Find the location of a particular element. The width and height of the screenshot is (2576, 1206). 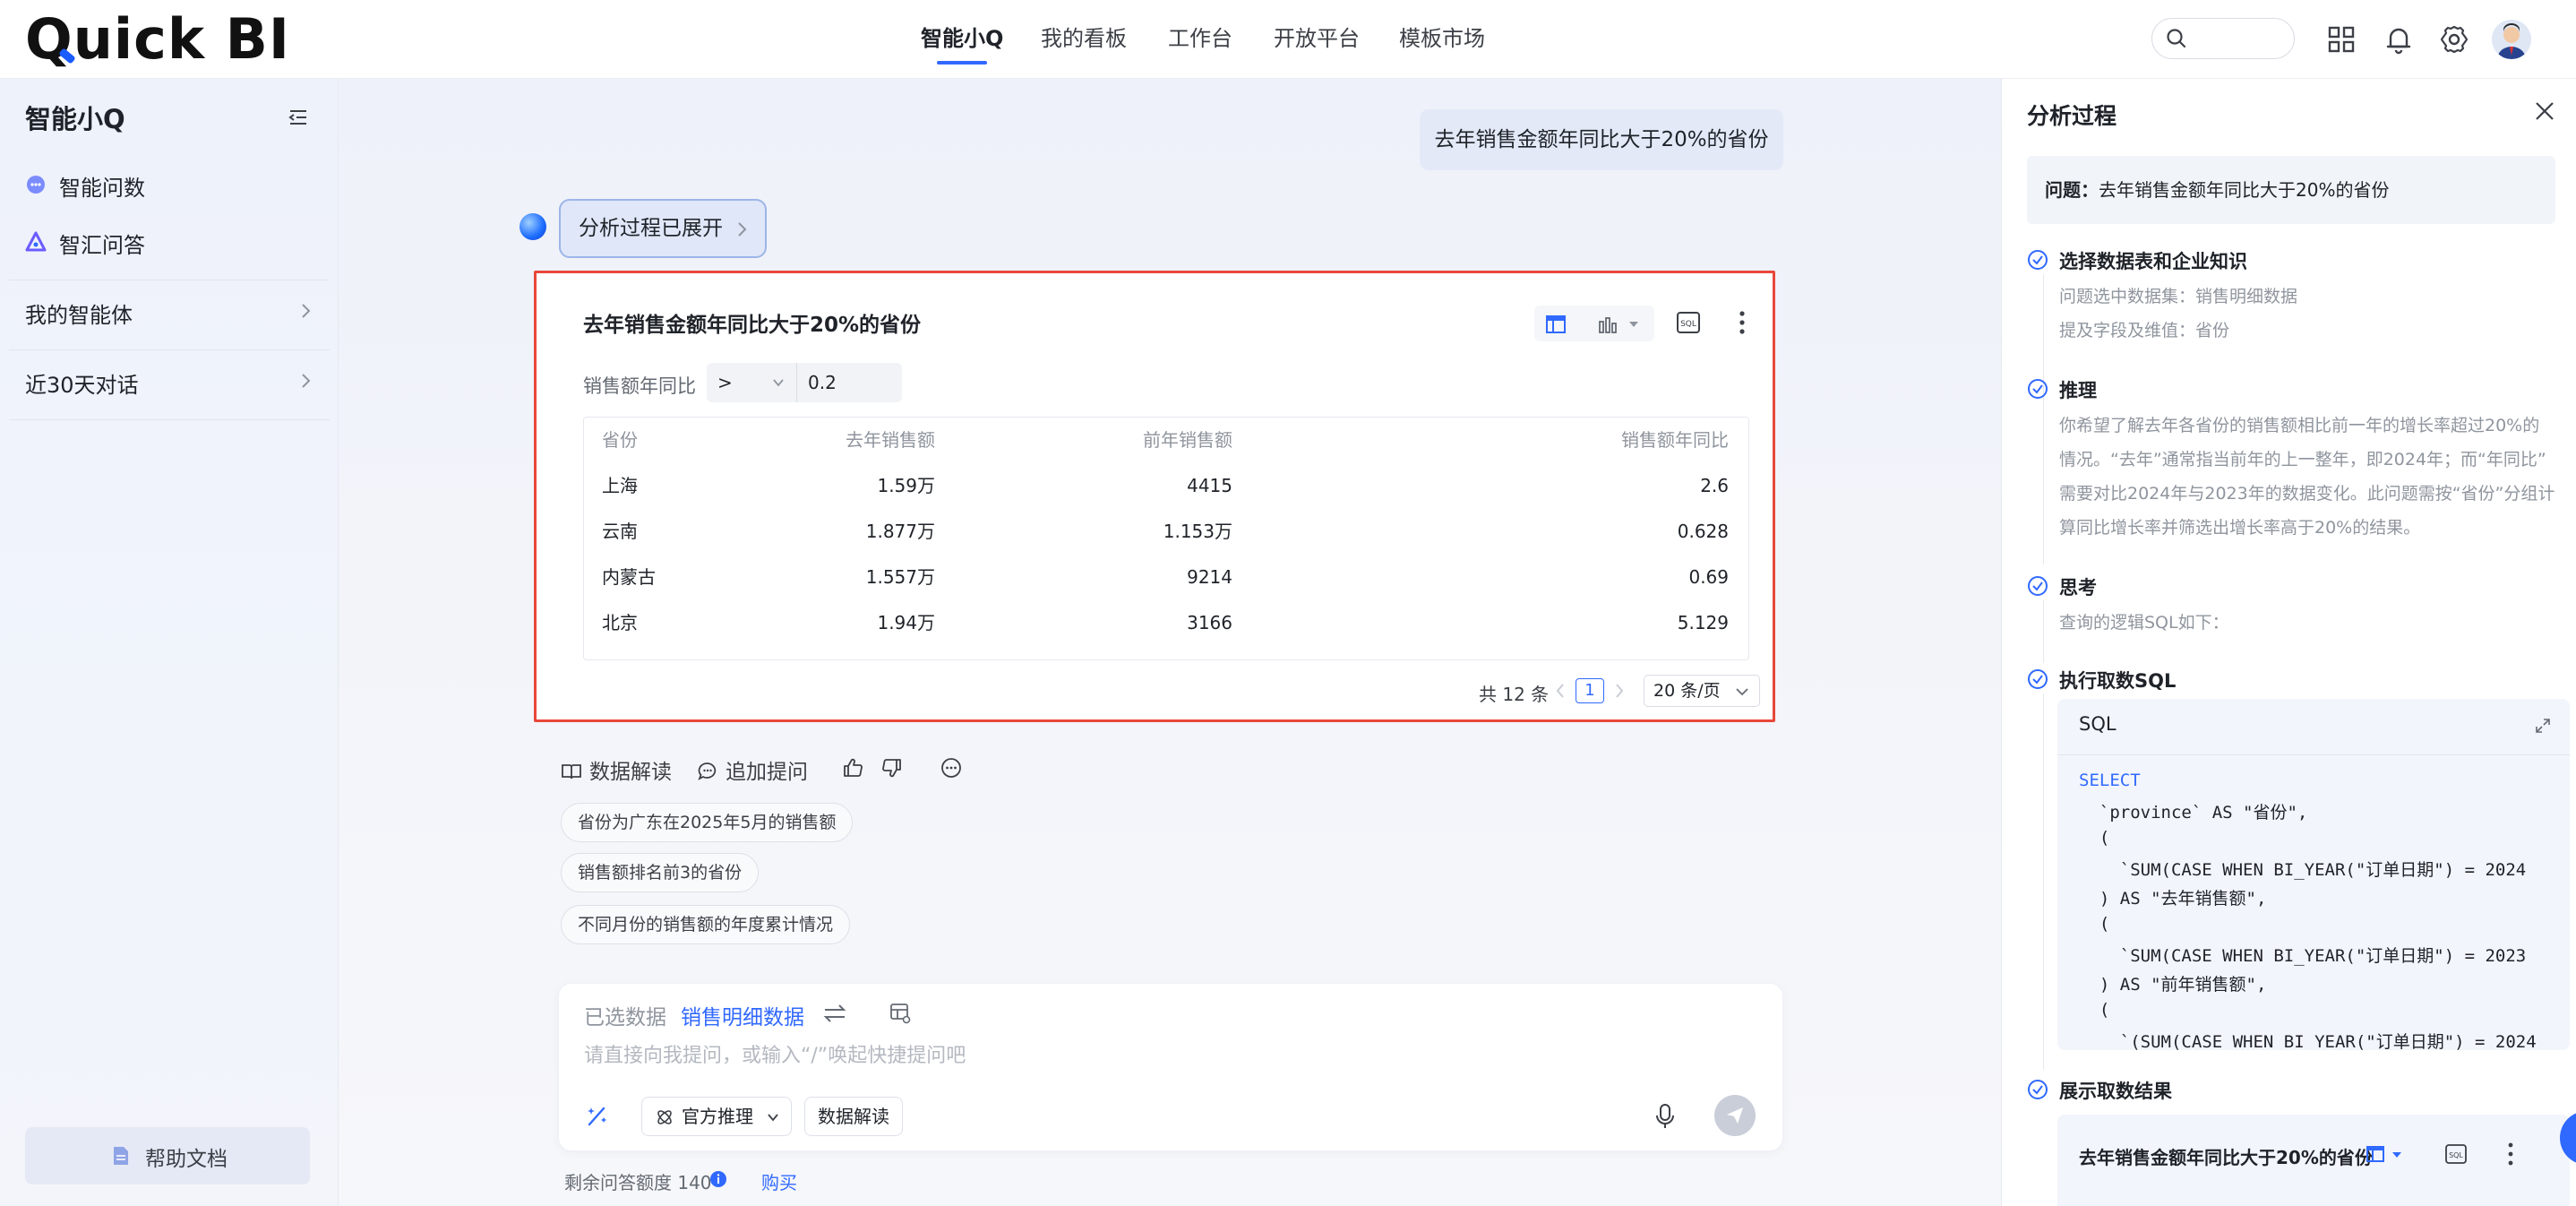

column-header: 省份 is located at coordinates (620, 440).